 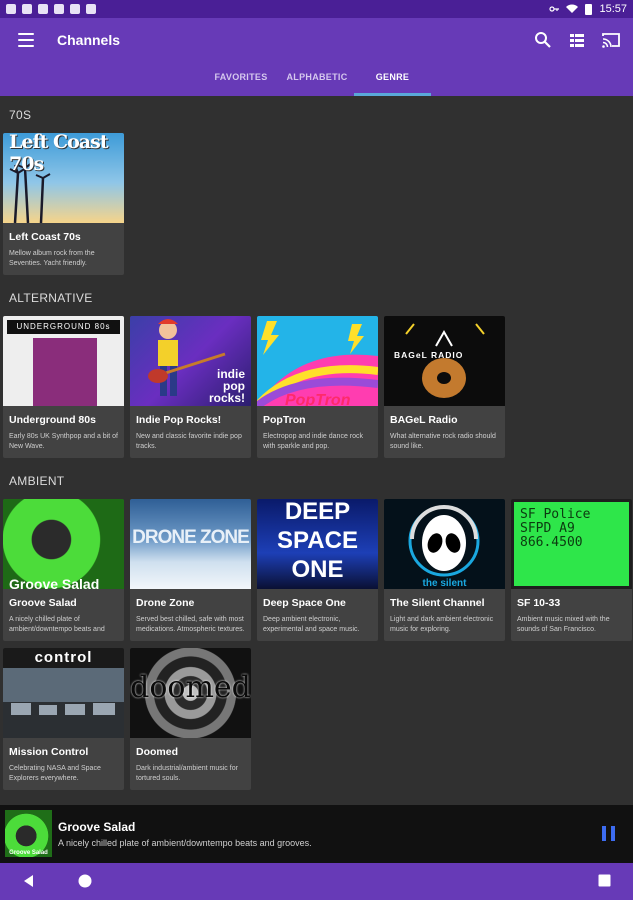 I want to click on now-playing-art-text: Groove Salad, so click(x=28, y=853).